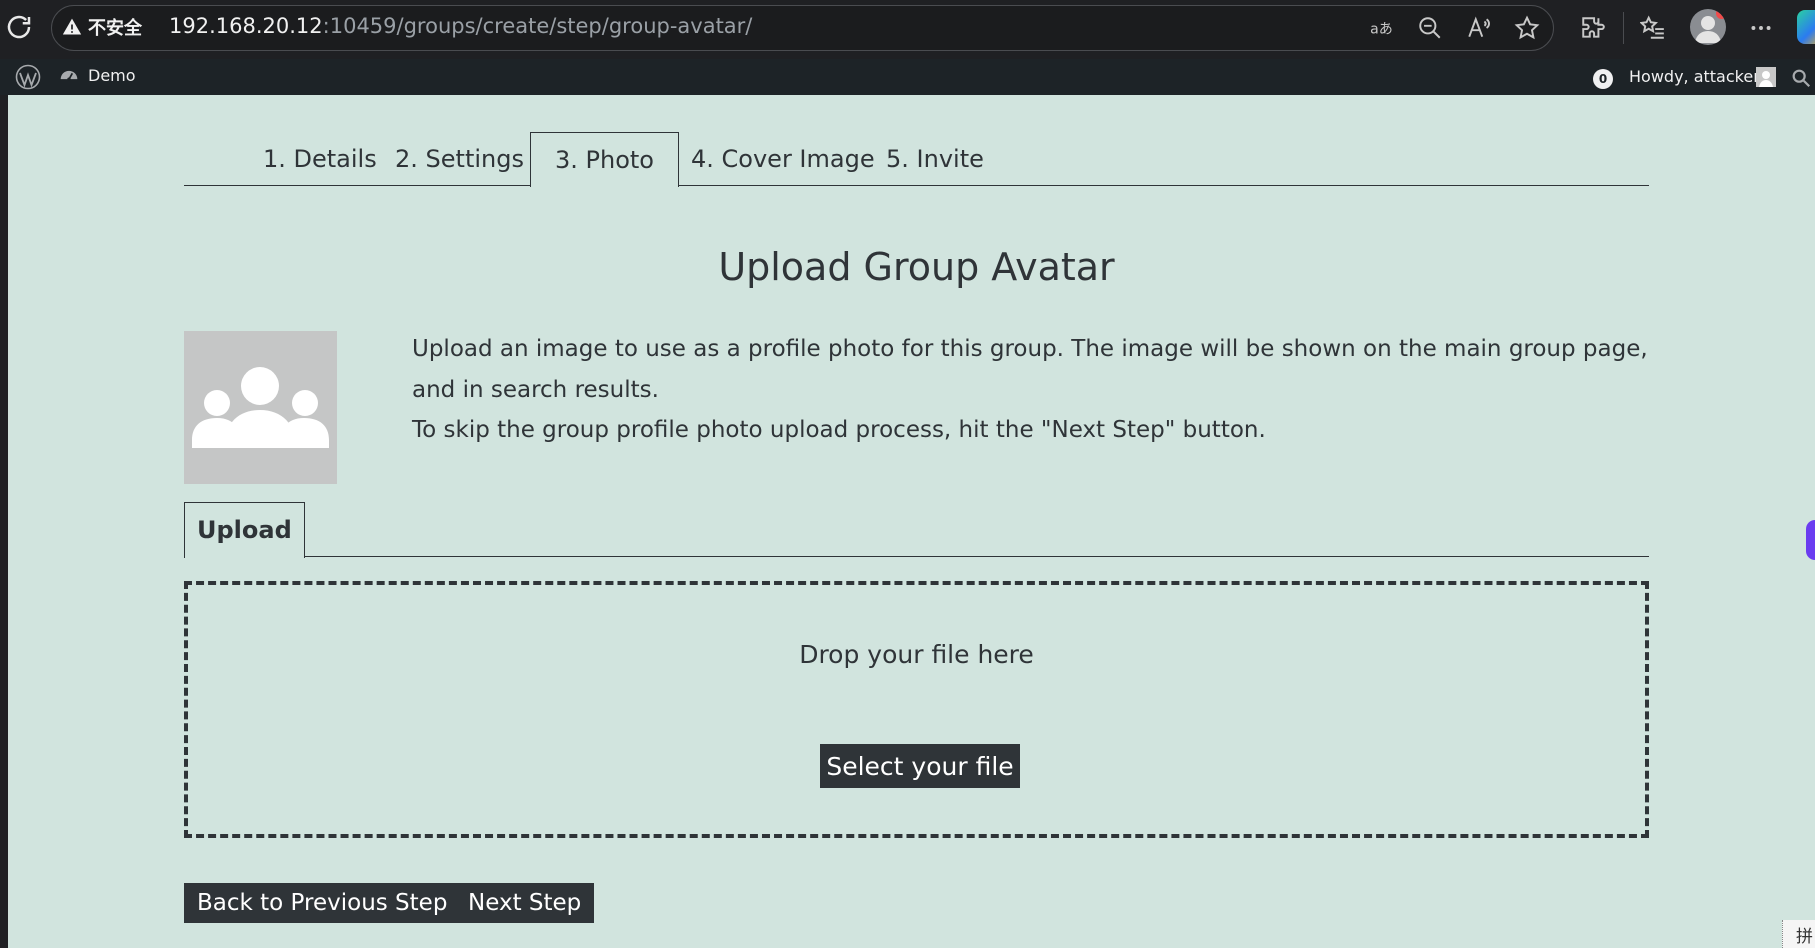 This screenshot has height=948, width=1815. I want to click on step-photo-tab: 3. Photo, so click(604, 159).